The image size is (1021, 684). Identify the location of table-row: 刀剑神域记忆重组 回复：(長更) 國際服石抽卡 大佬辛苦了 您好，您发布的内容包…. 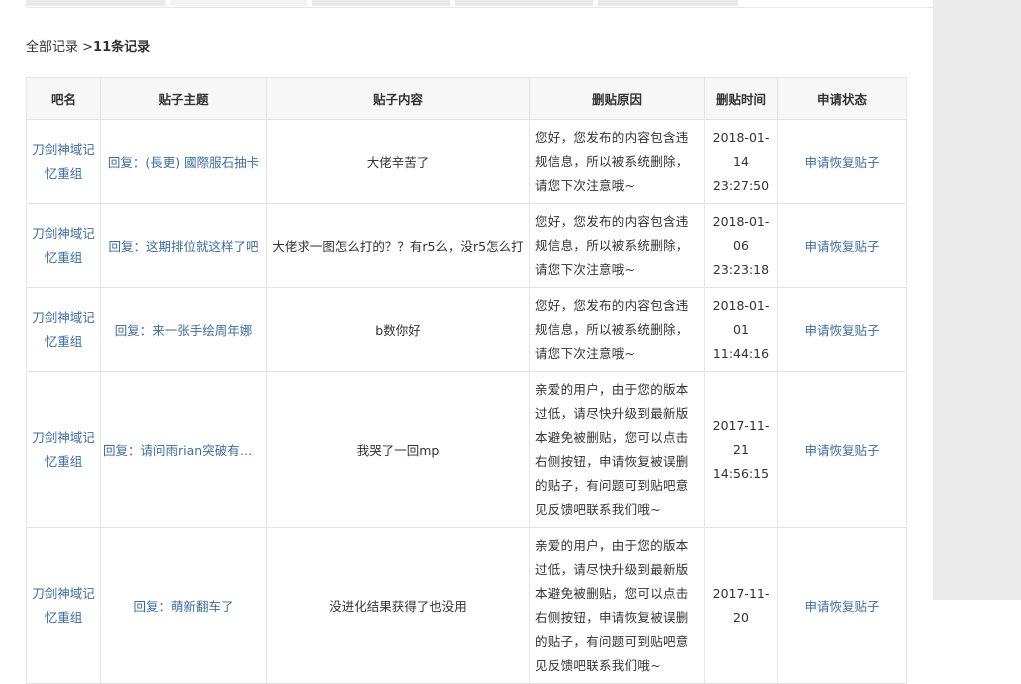
(466, 161).